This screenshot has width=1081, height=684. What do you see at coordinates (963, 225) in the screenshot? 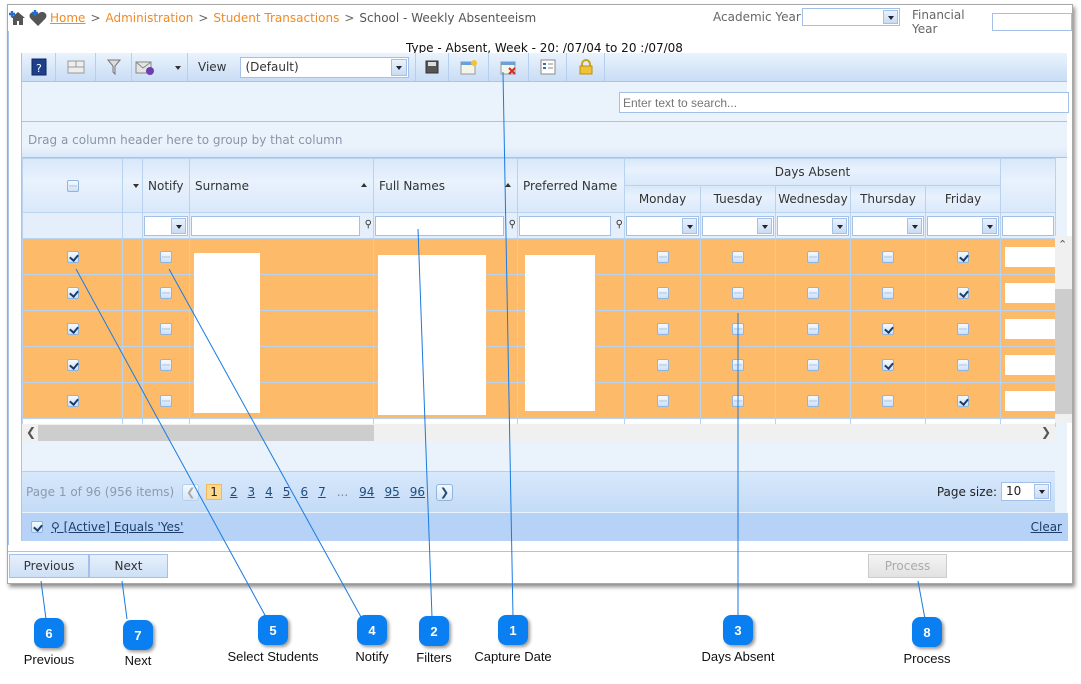
I see `friday-filter` at bounding box center [963, 225].